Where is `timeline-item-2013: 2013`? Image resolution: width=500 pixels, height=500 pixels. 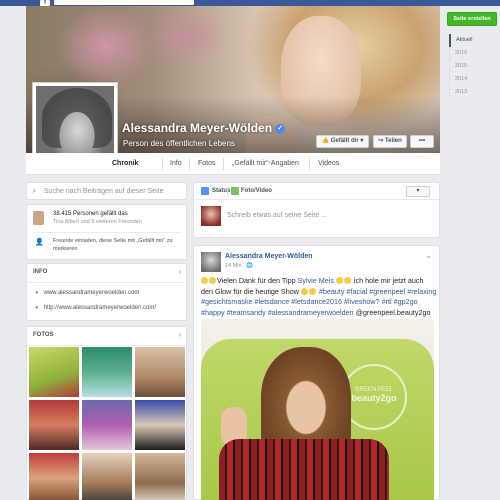 timeline-item-2013: 2013 is located at coordinates (473, 92).